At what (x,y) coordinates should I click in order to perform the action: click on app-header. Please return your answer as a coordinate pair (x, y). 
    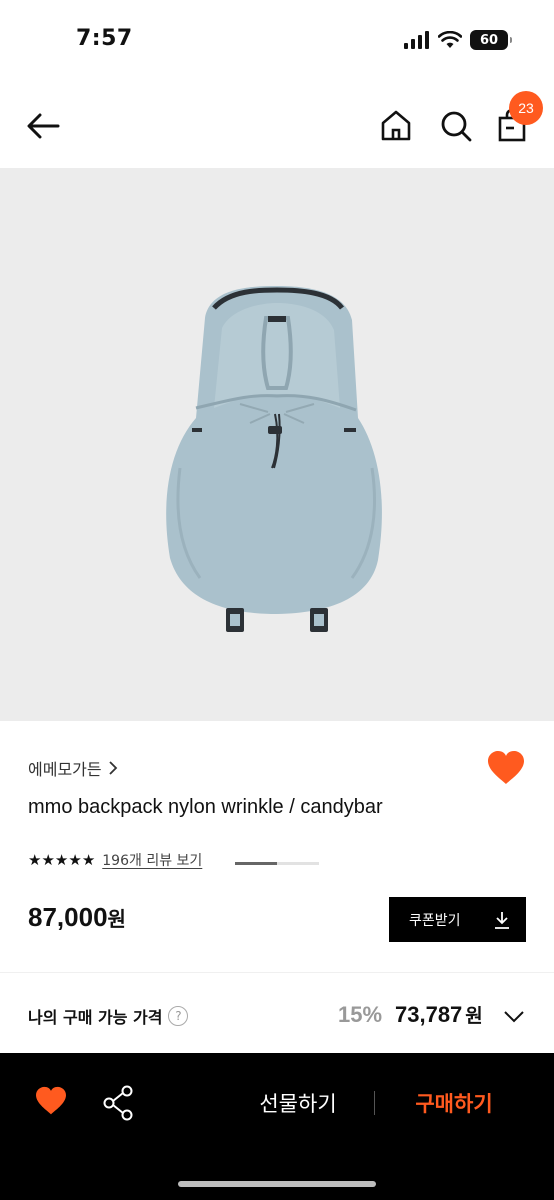
    Looking at the image, I should click on (277, 126).